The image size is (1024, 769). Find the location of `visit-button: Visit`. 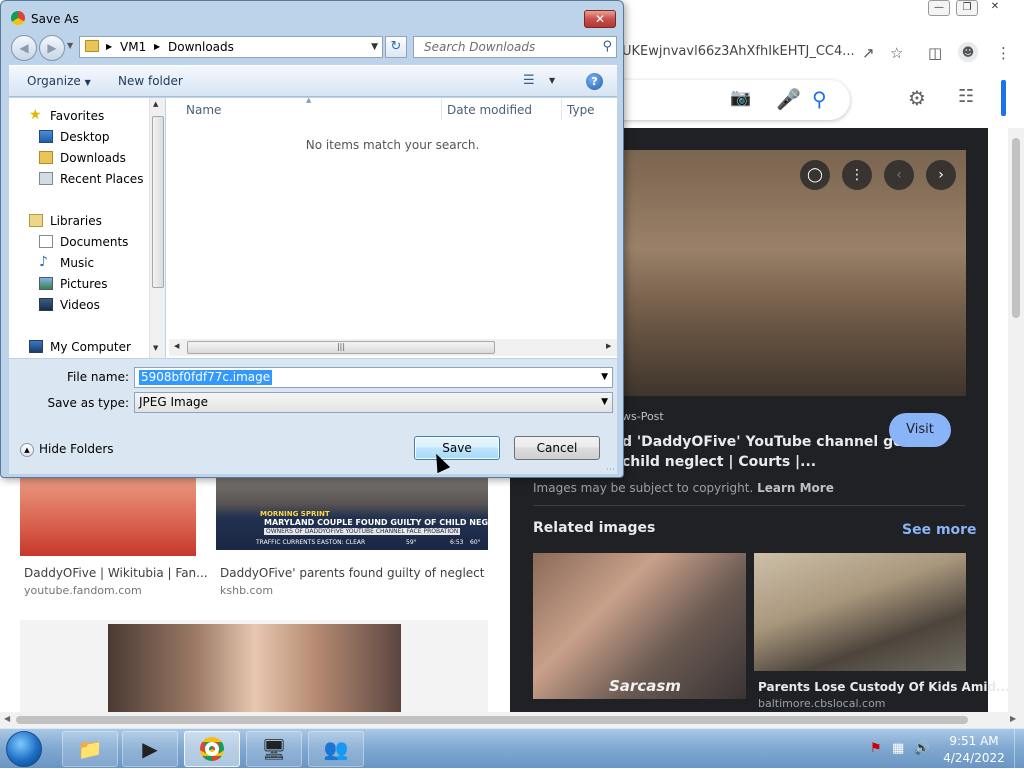

visit-button: Visit is located at coordinates (920, 430).